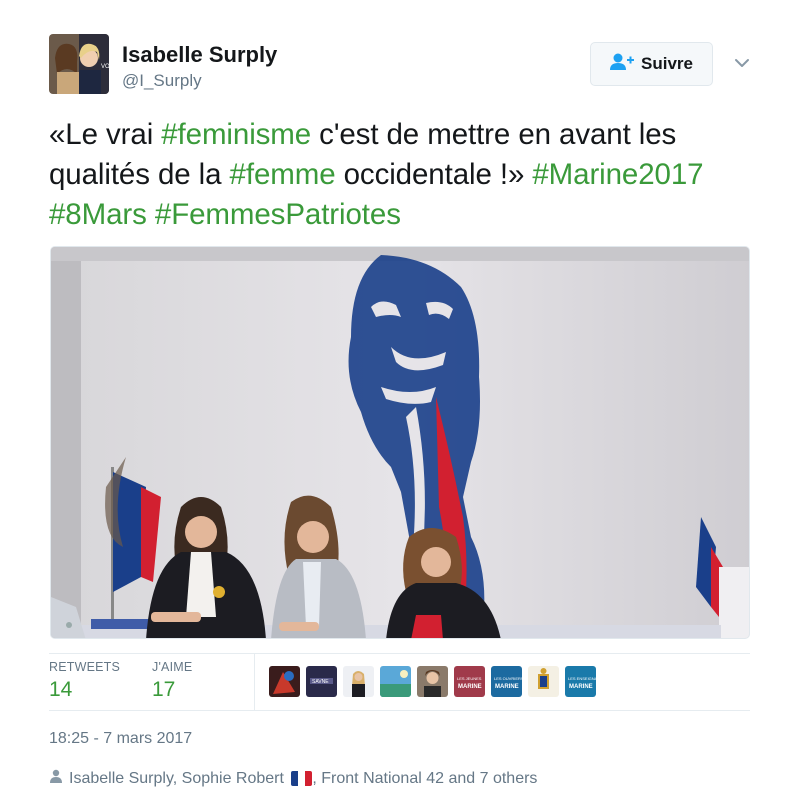  What do you see at coordinates (85, 667) in the screenshot?
I see `retweets-label: RETWEETS` at bounding box center [85, 667].